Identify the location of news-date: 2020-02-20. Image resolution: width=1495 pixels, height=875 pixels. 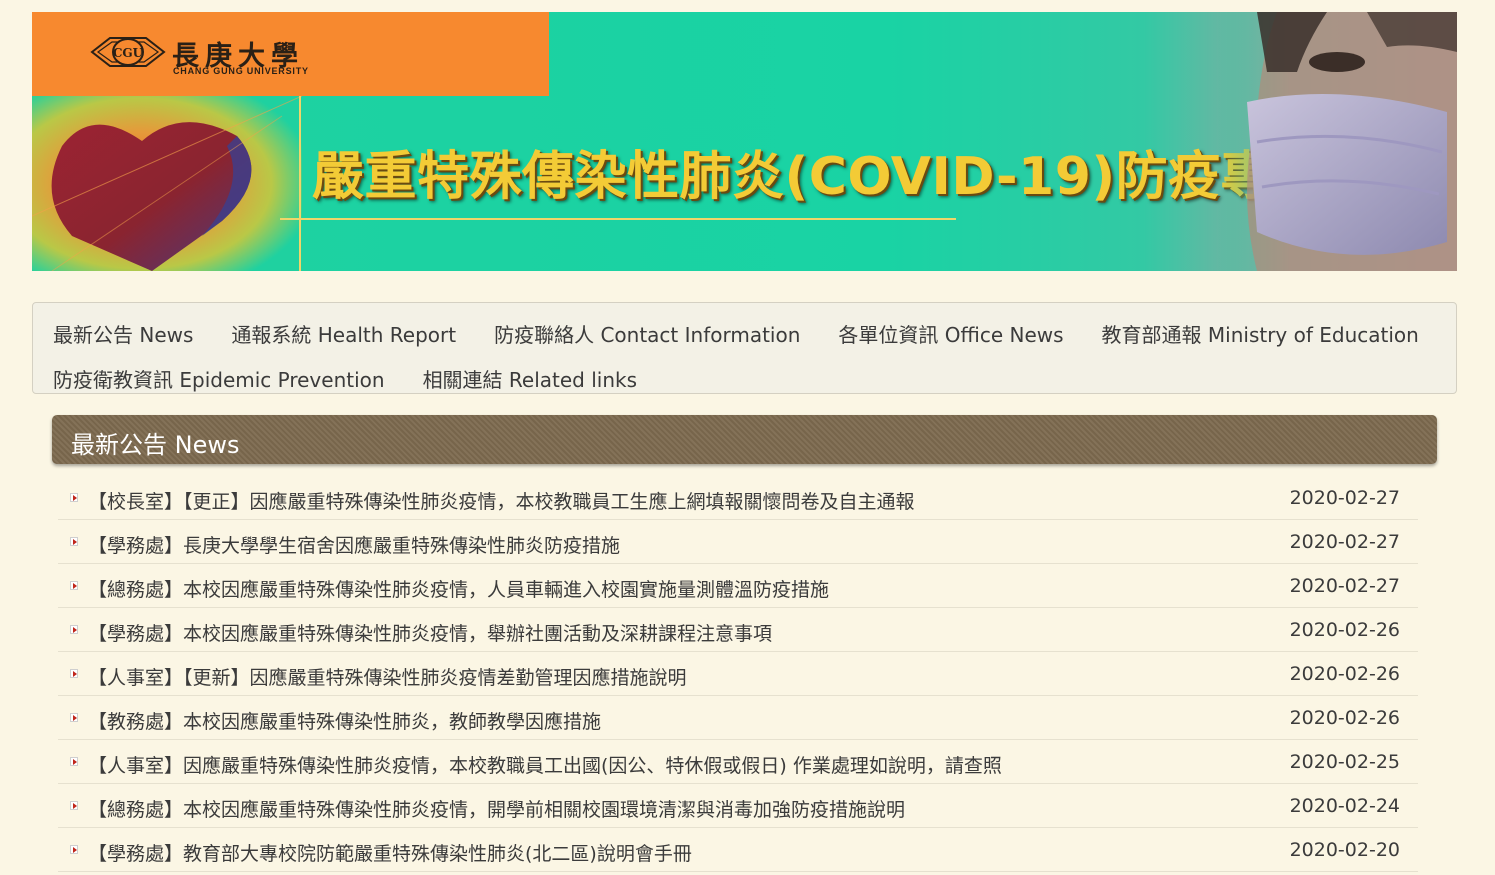
(1344, 850).